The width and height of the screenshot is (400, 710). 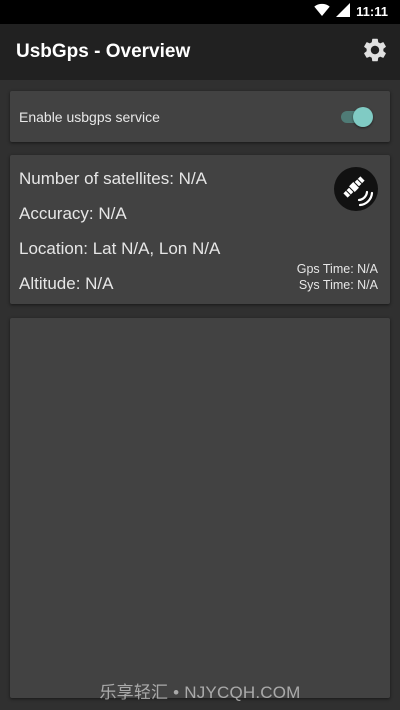 What do you see at coordinates (322, 12) in the screenshot?
I see `wifi-icon` at bounding box center [322, 12].